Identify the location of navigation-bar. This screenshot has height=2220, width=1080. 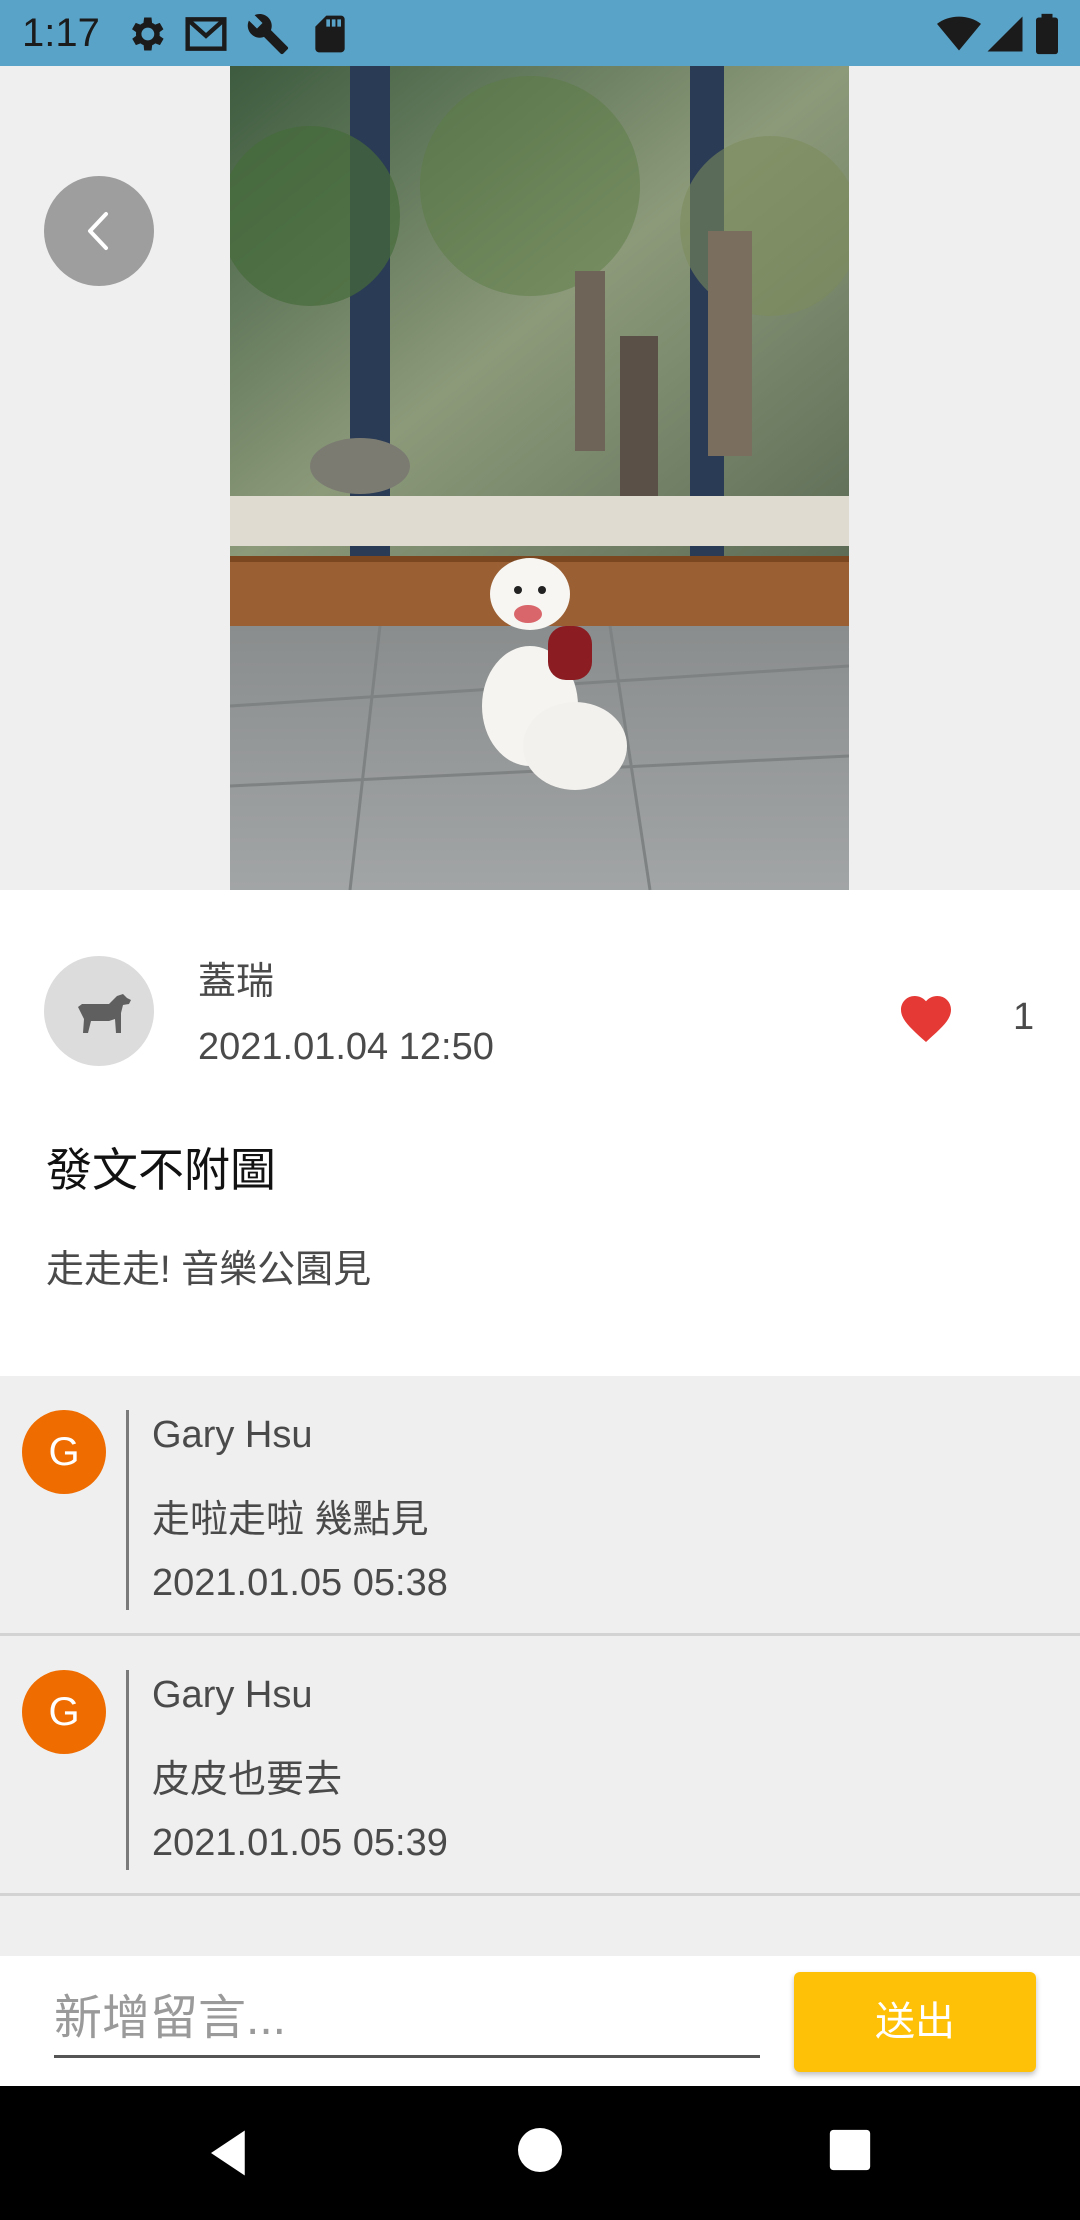
(540, 2153).